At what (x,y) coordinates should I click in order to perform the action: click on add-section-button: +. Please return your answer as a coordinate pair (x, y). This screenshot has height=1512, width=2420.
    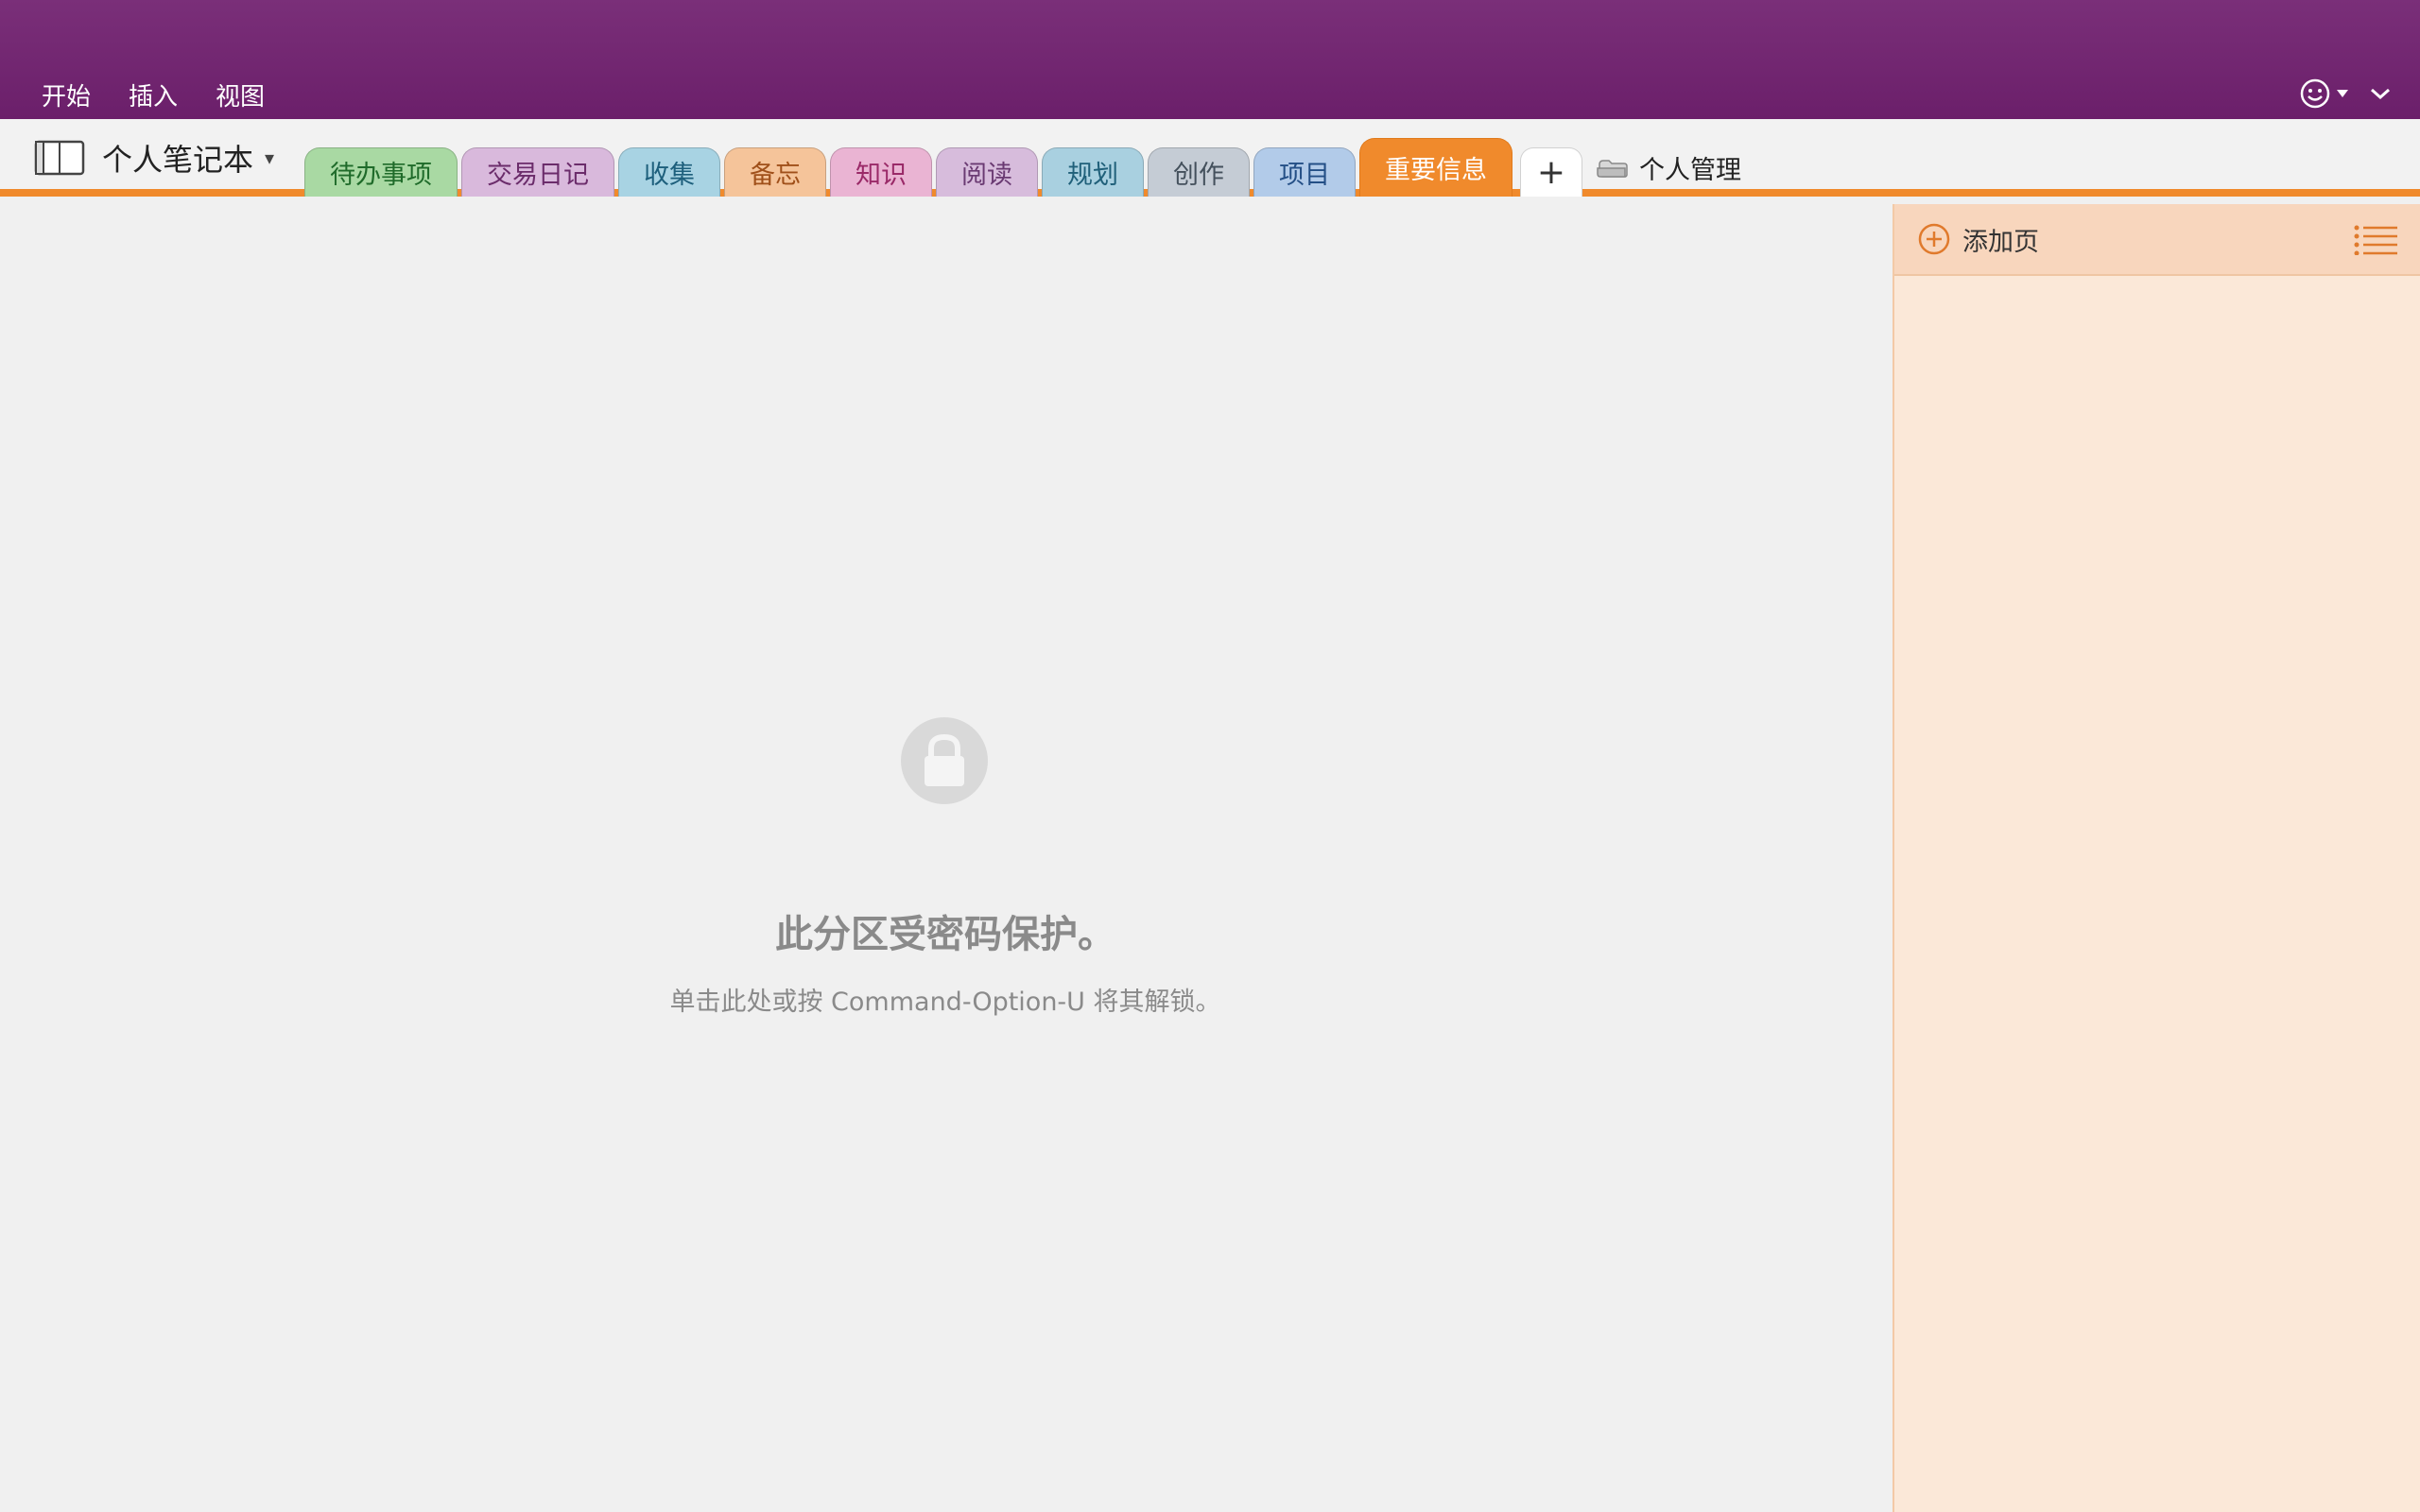
    Looking at the image, I should click on (1551, 172).